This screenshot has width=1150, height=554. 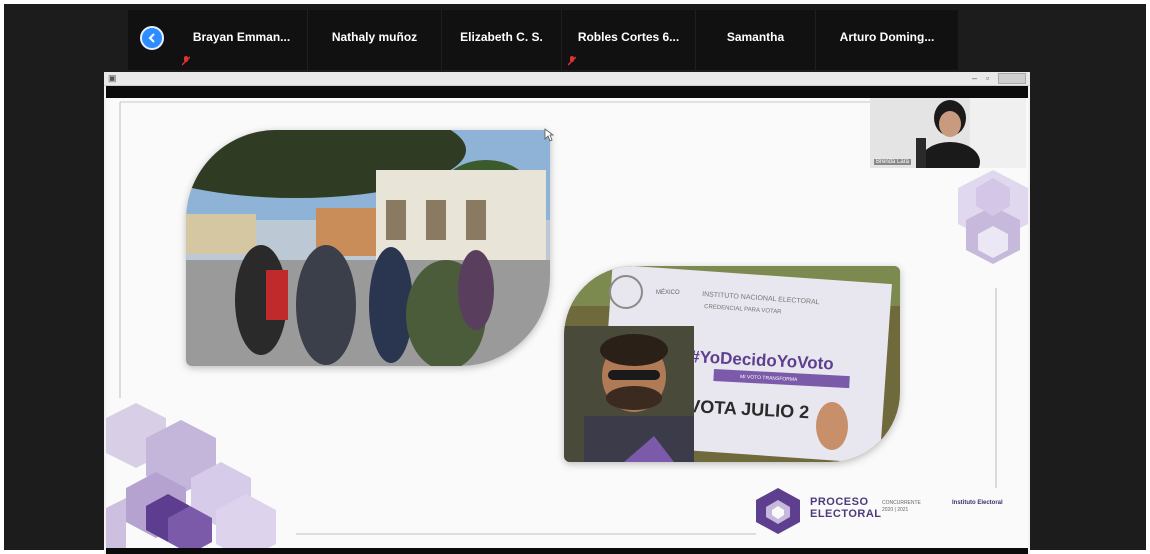 What do you see at coordinates (839, 502) in the screenshot?
I see `logo-line-1: PROCESO` at bounding box center [839, 502].